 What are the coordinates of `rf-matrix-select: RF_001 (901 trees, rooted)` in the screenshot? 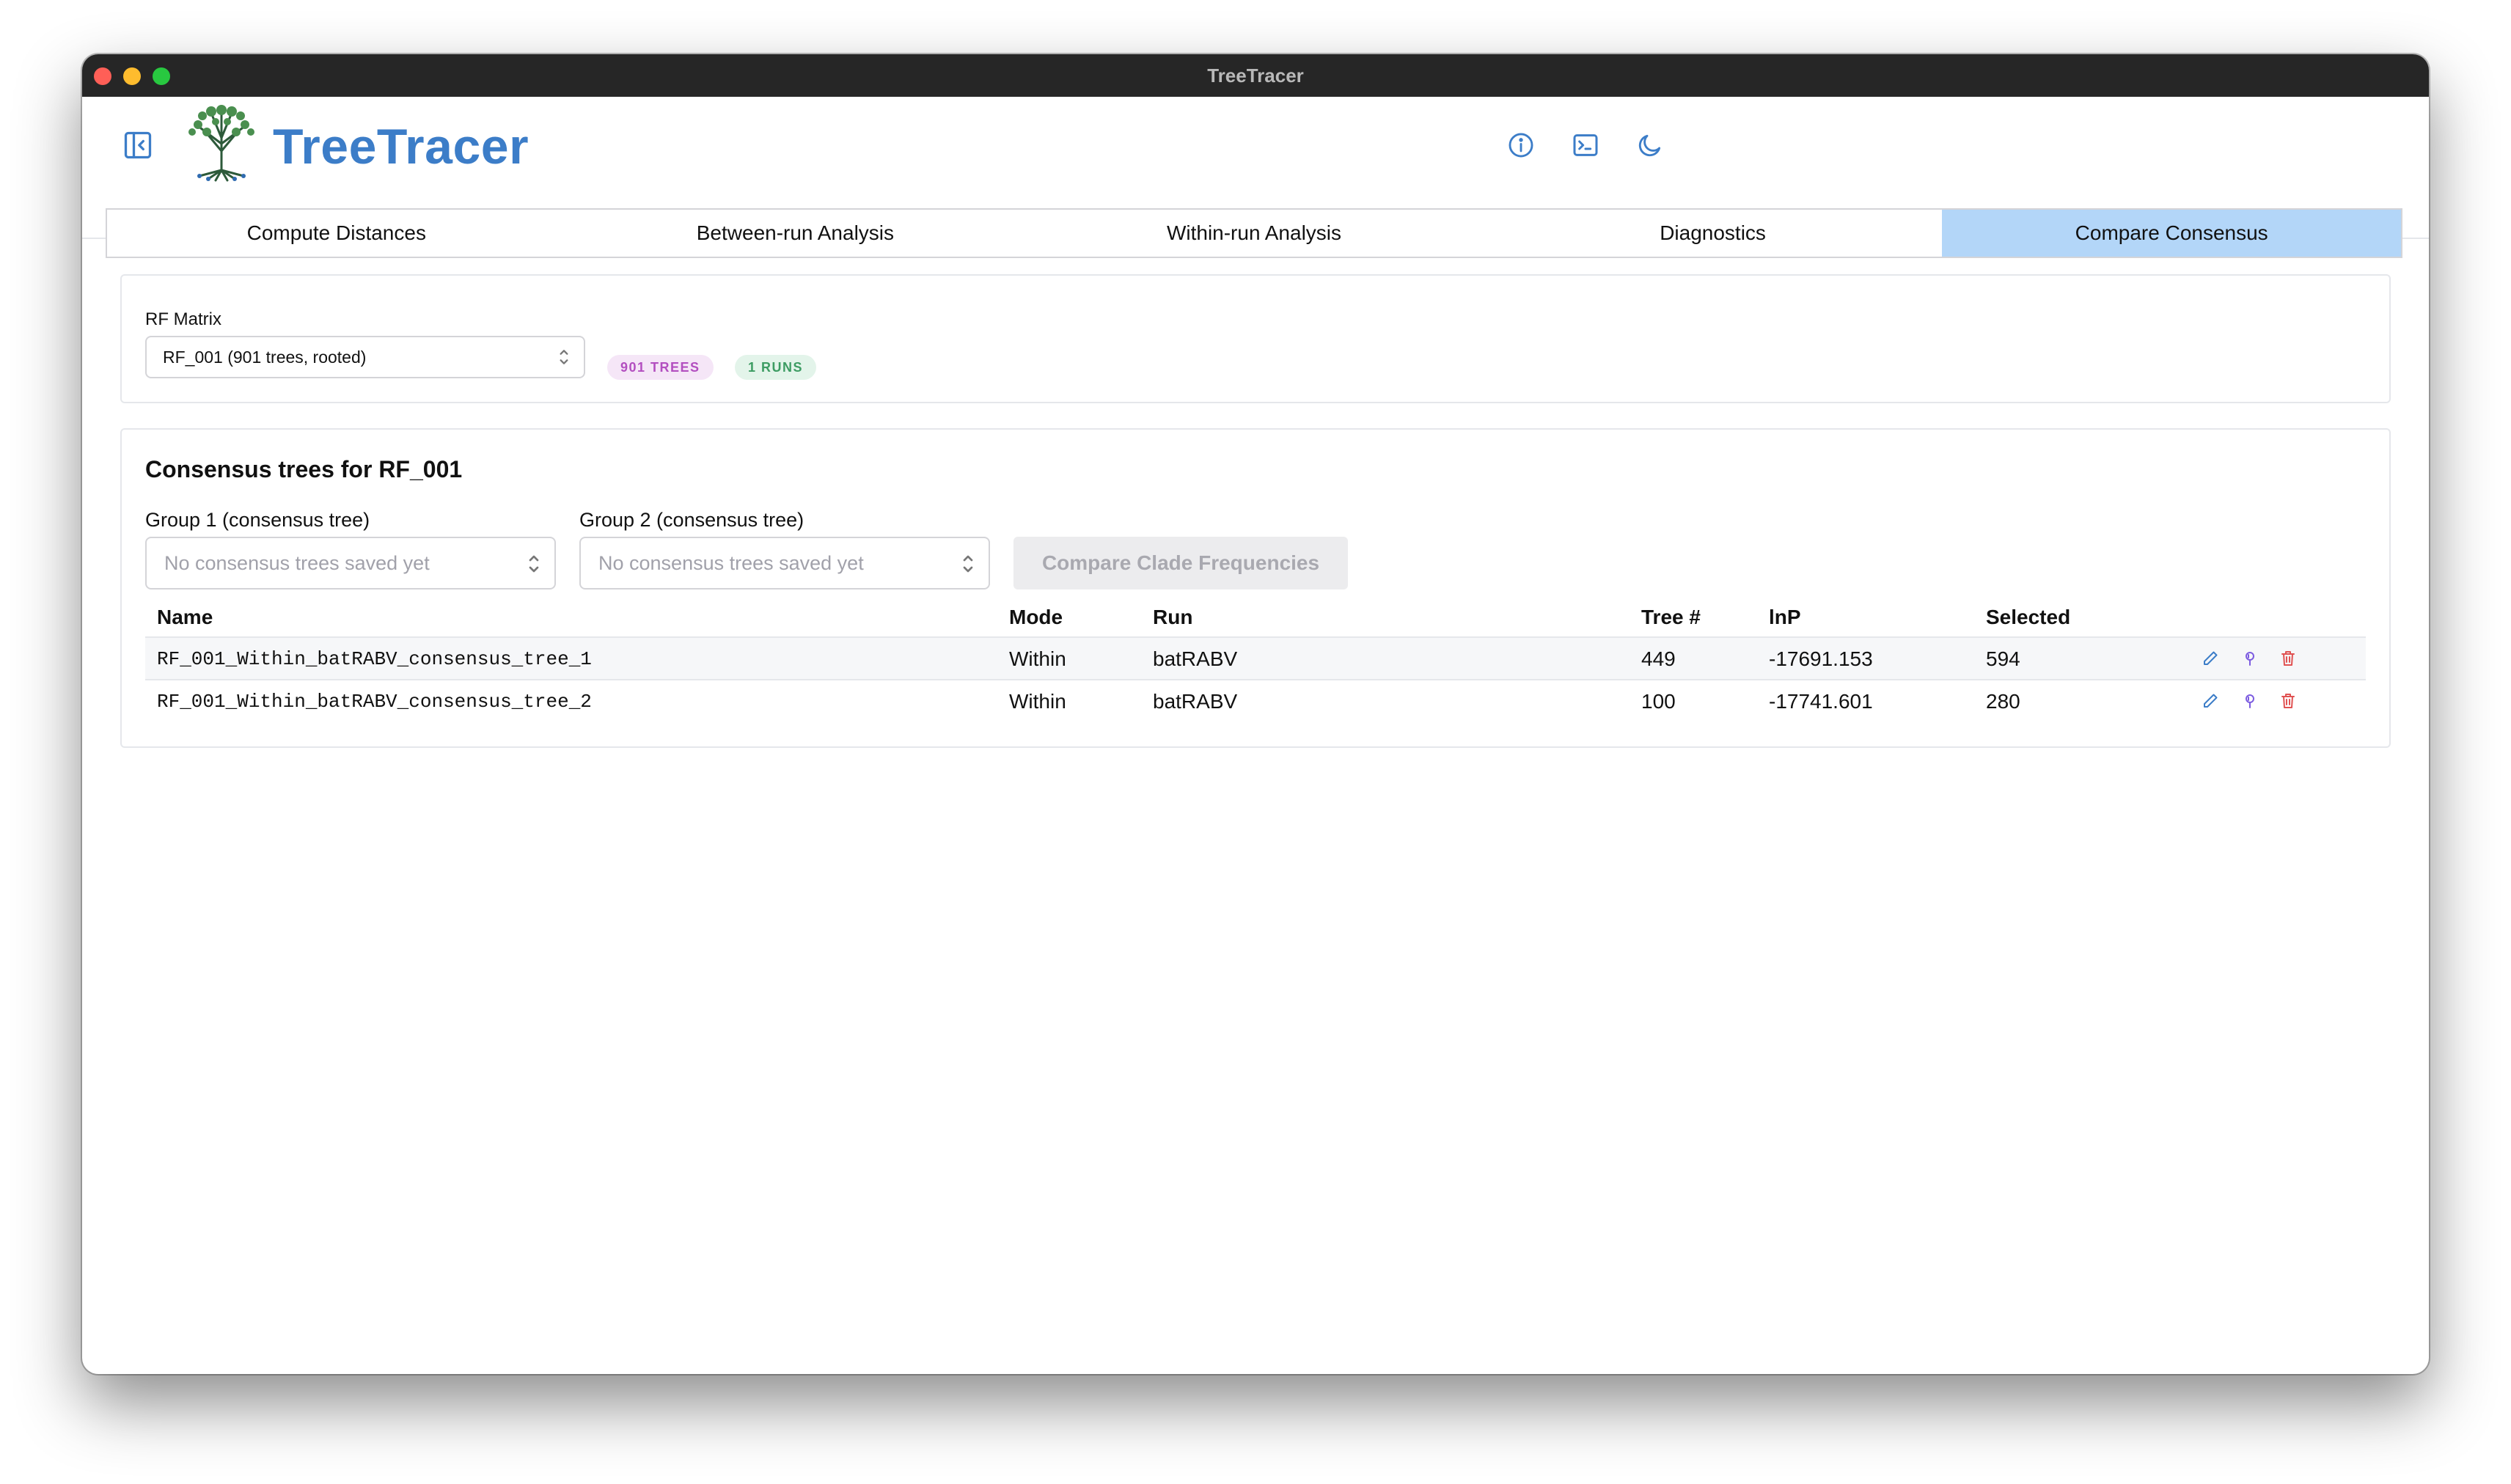 It's located at (365, 357).